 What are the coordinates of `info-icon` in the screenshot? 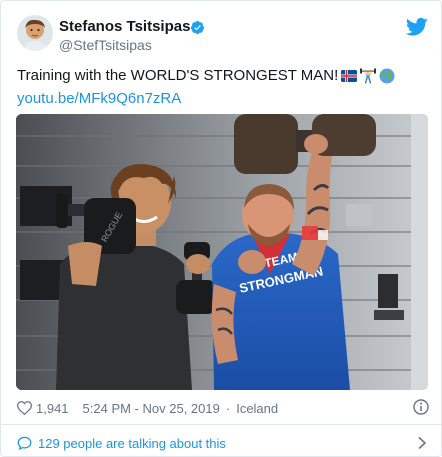 It's located at (421, 407).